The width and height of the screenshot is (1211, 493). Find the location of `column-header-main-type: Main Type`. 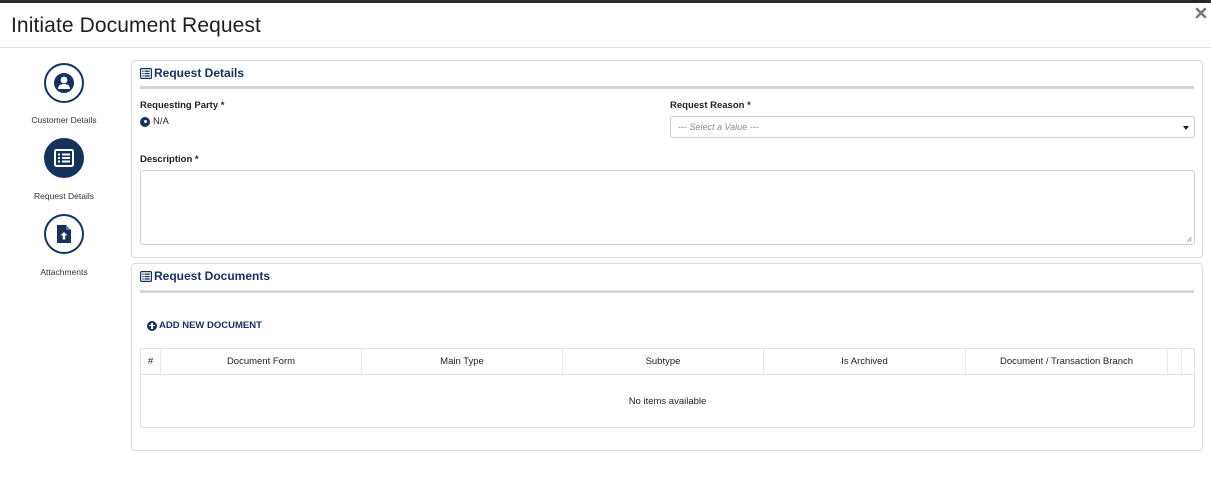

column-header-main-type: Main Type is located at coordinates (462, 362).